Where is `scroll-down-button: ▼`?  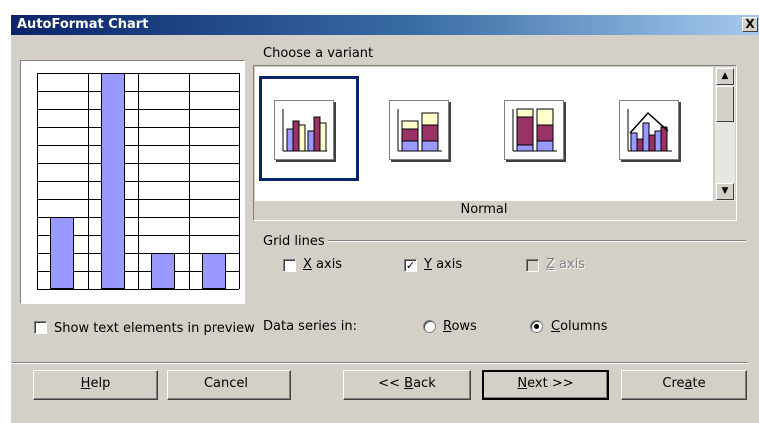 scroll-down-button: ▼ is located at coordinates (725, 191).